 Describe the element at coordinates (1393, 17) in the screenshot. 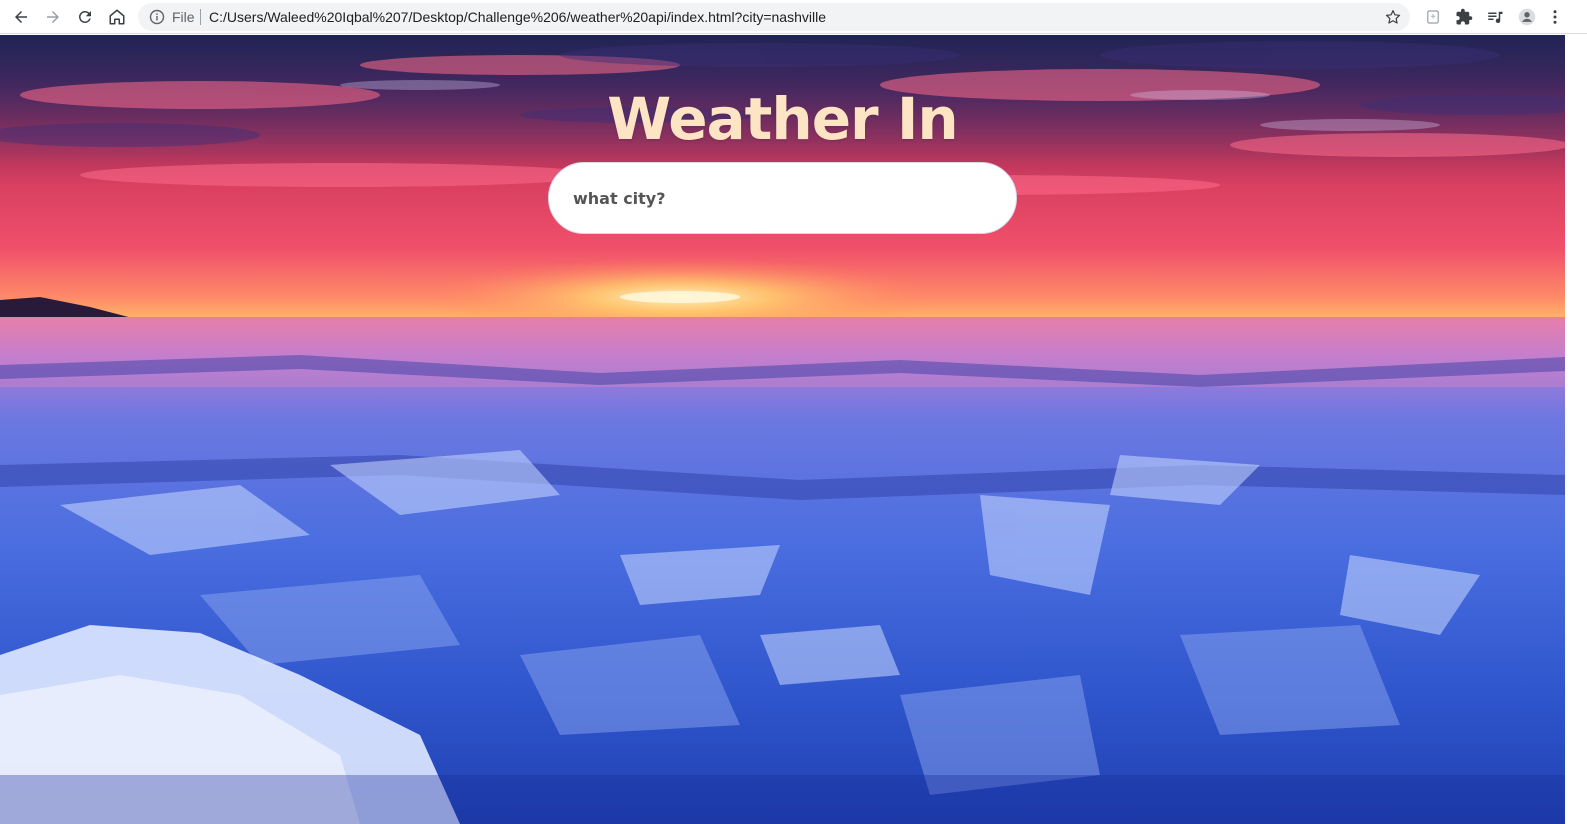

I see `star-icon` at that location.